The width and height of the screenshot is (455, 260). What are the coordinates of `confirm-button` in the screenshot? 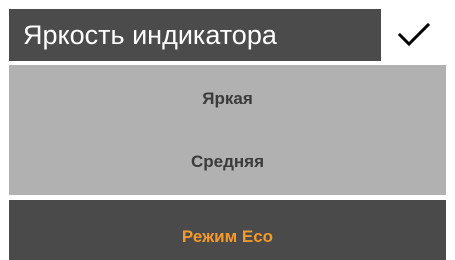 It's located at (413, 35).